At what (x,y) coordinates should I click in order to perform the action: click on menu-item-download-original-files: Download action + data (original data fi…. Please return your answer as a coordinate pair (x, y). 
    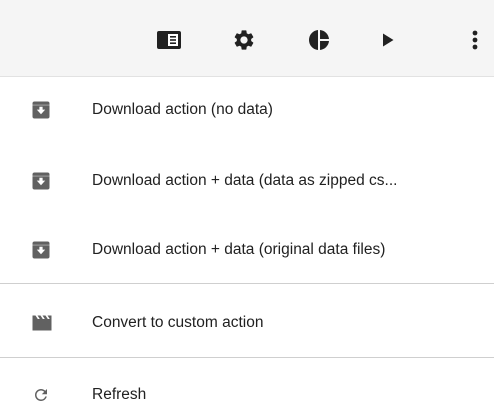
    Looking at the image, I should click on (247, 250).